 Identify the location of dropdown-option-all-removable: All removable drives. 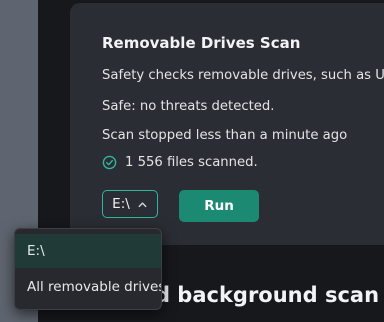
(88, 287).